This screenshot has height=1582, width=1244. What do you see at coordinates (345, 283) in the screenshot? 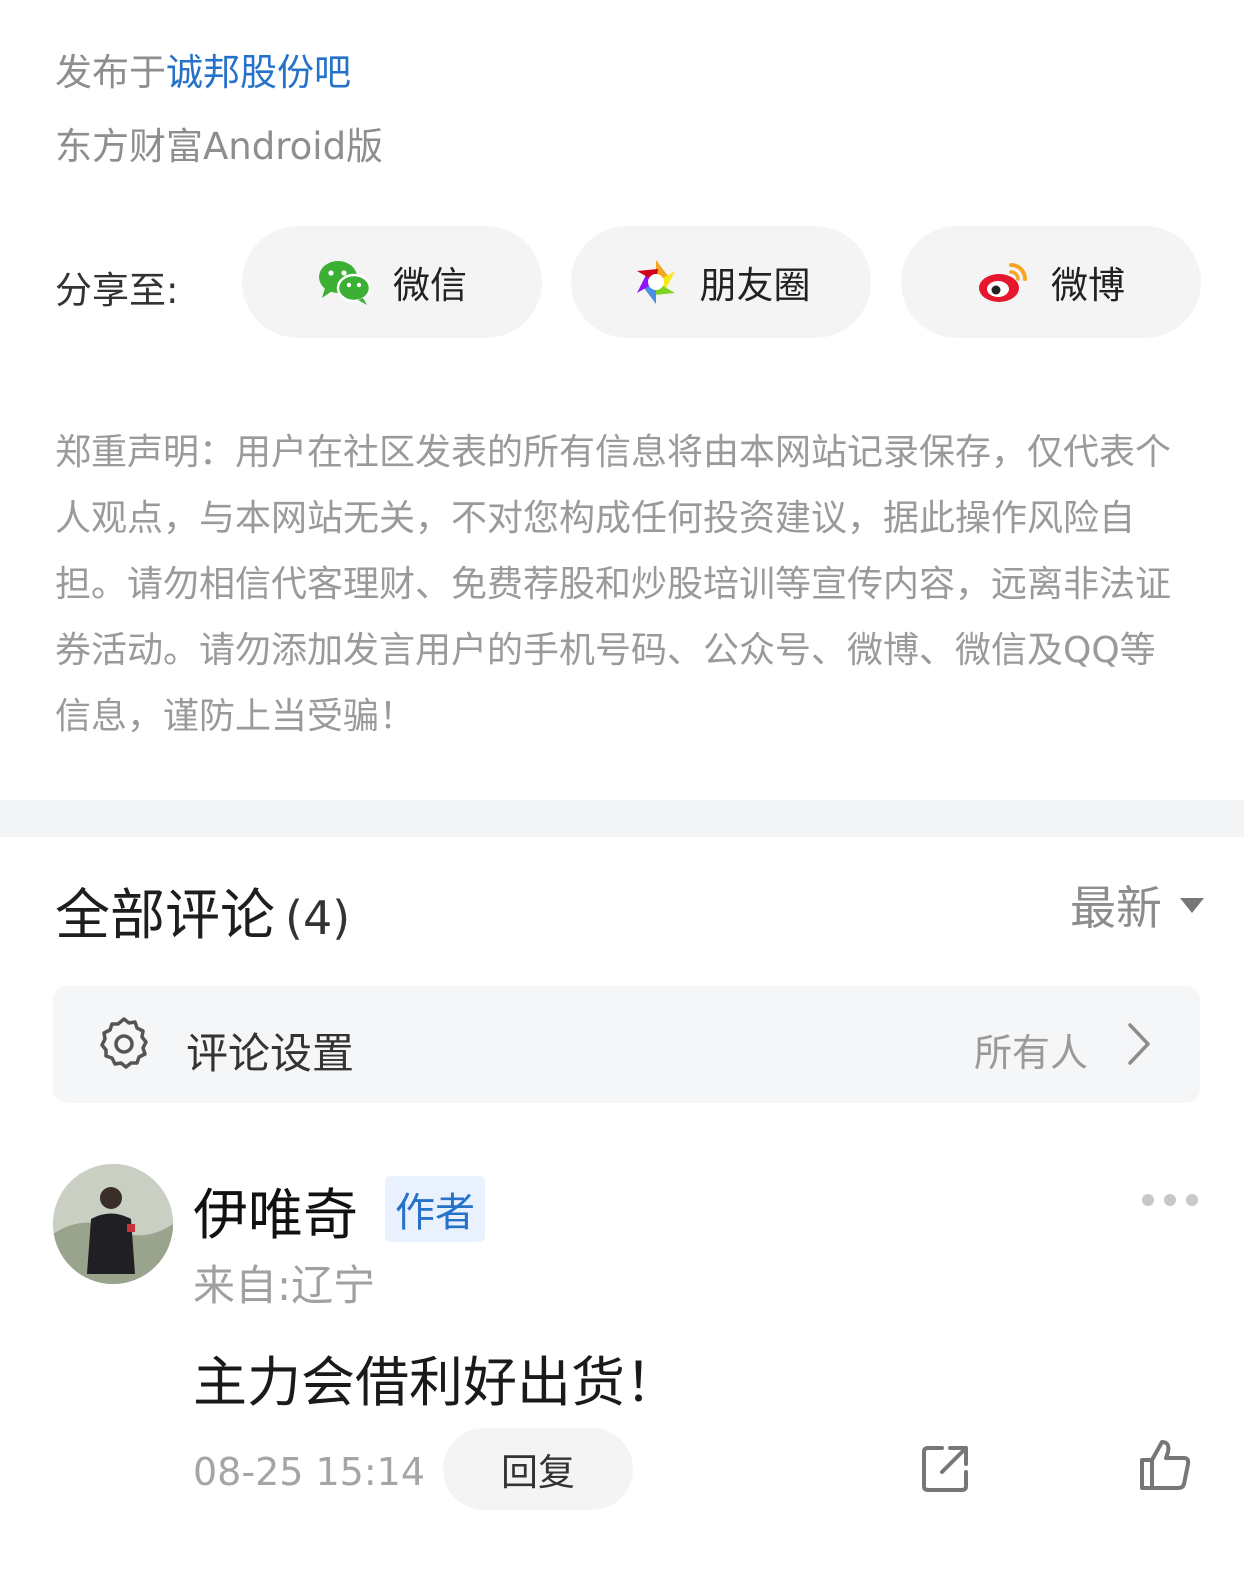
I see `wechat-icon` at bounding box center [345, 283].